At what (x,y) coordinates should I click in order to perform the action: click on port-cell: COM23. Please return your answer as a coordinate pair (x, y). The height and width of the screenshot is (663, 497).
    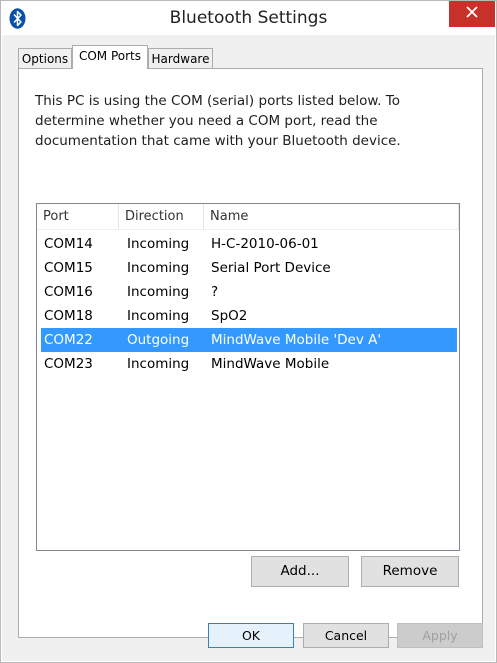
    Looking at the image, I should click on (68, 364).